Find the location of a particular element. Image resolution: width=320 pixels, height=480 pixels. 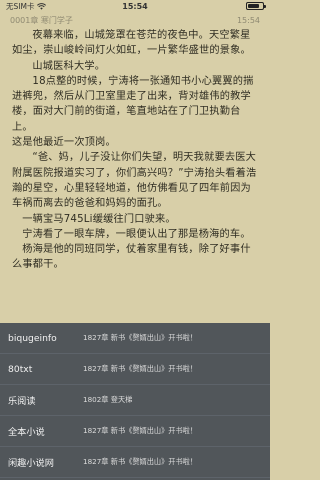

carrier-label: 无SIM卡 is located at coordinates (20, 6).